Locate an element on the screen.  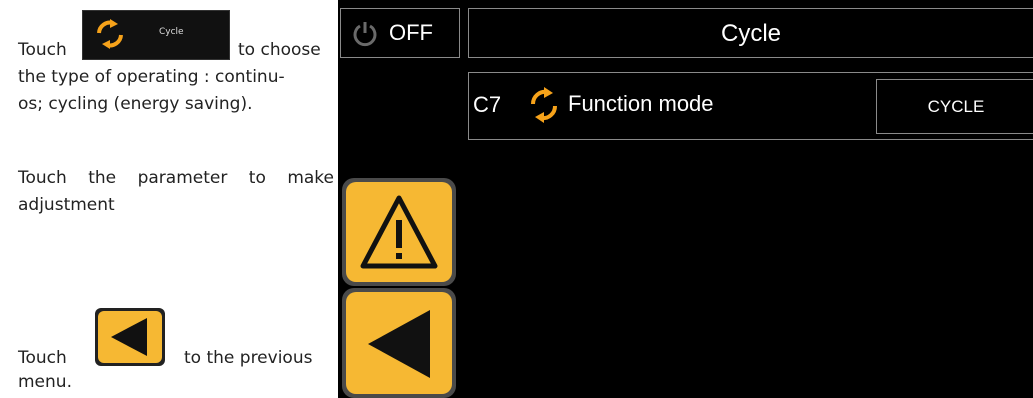
parameter-name: Function mode is located at coordinates (641, 103).